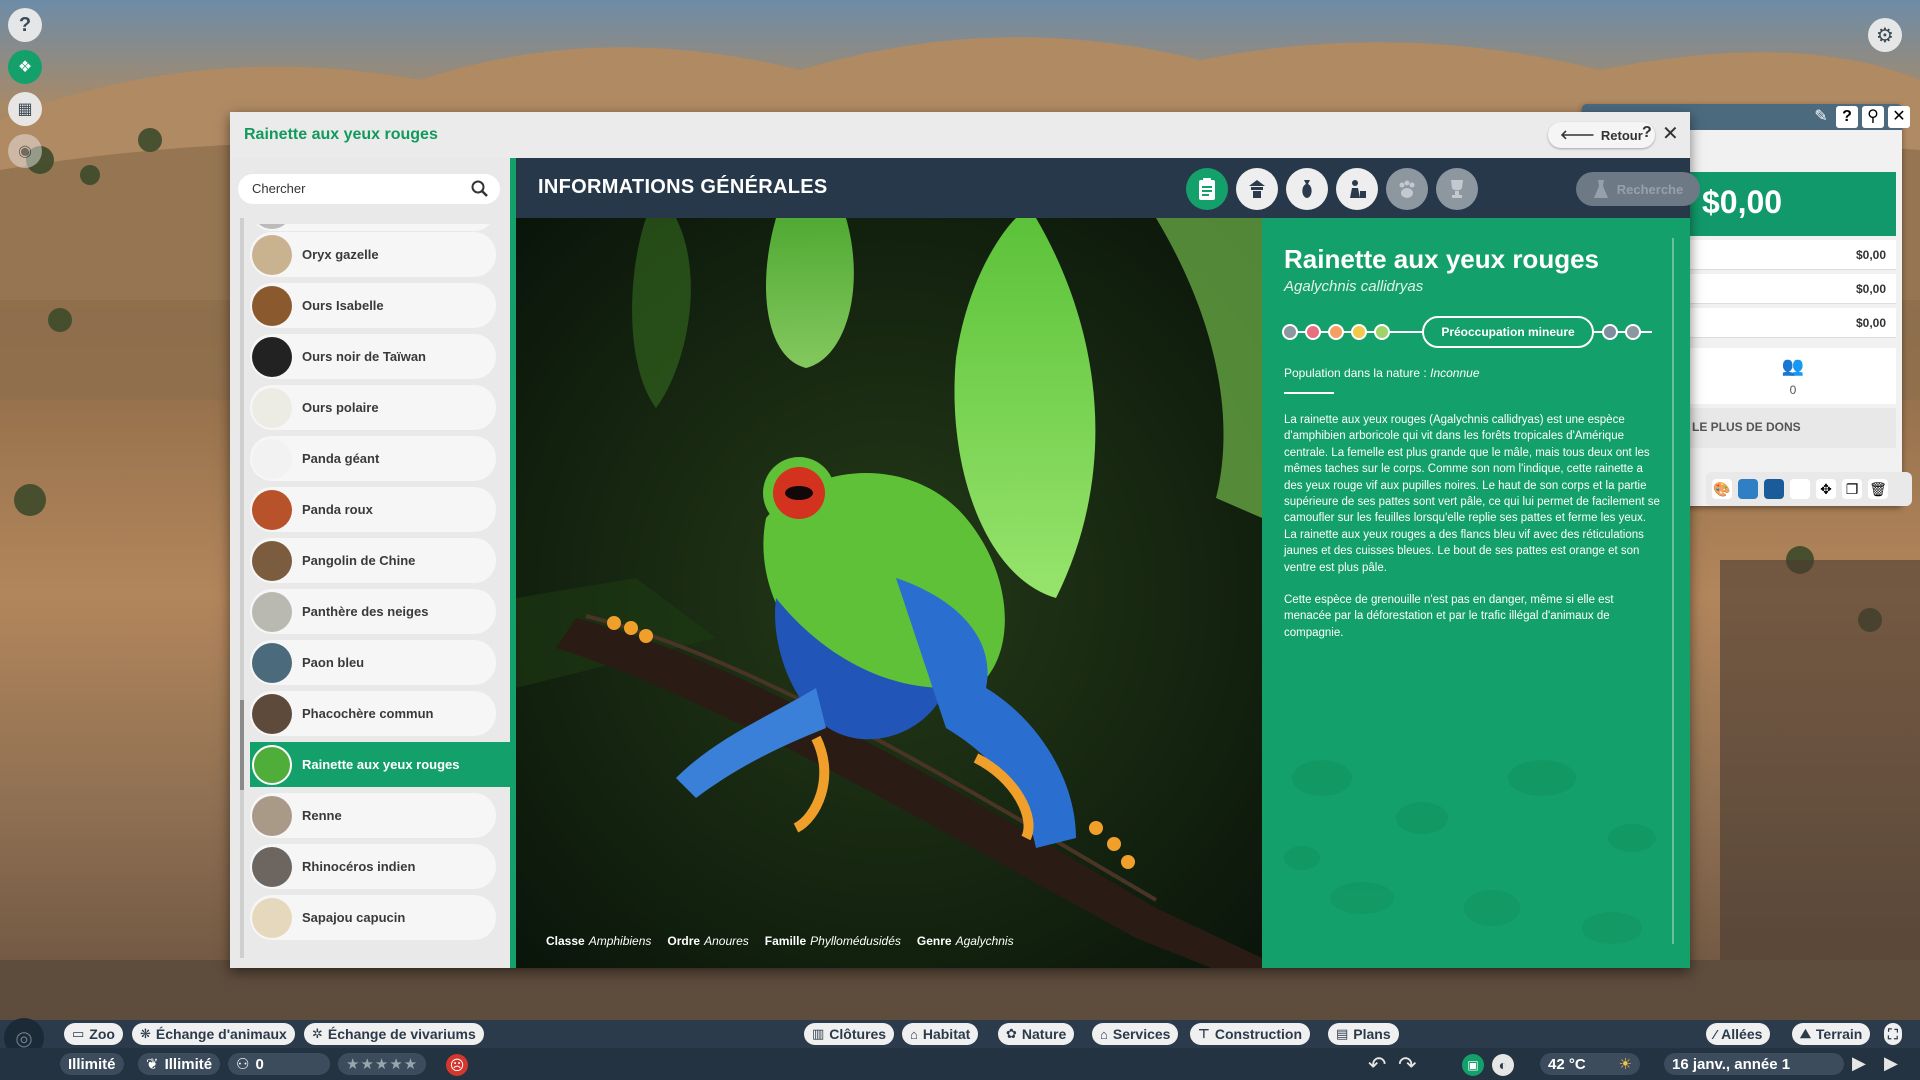 The height and width of the screenshot is (1080, 1920). What do you see at coordinates (242, 588) in the screenshot?
I see `list-scrollbar` at bounding box center [242, 588].